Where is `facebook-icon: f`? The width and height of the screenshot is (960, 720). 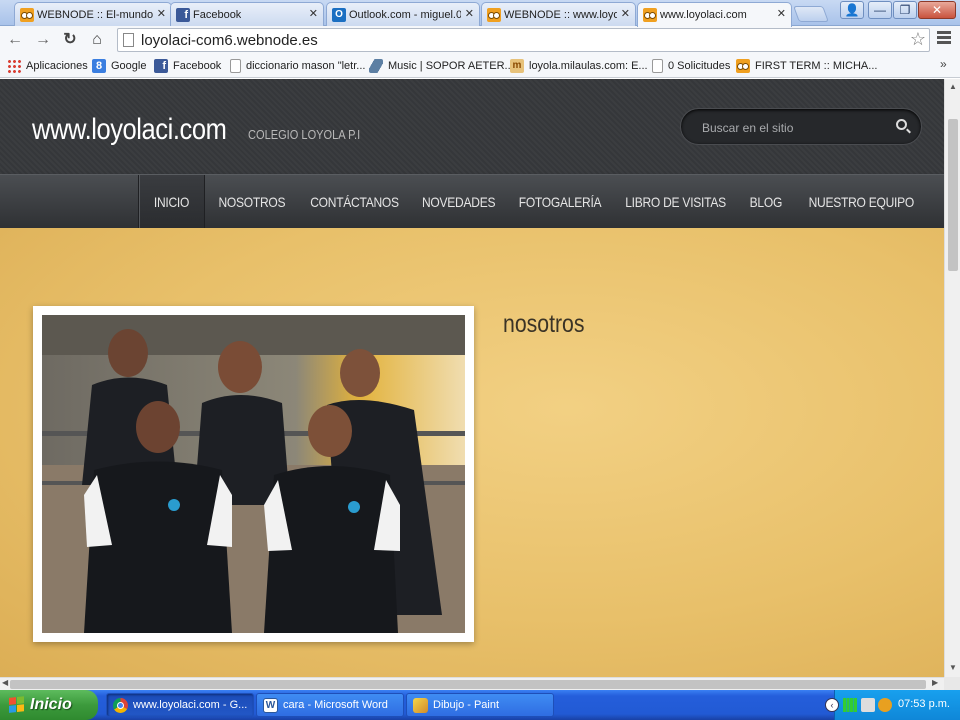 facebook-icon: f is located at coordinates (183, 15).